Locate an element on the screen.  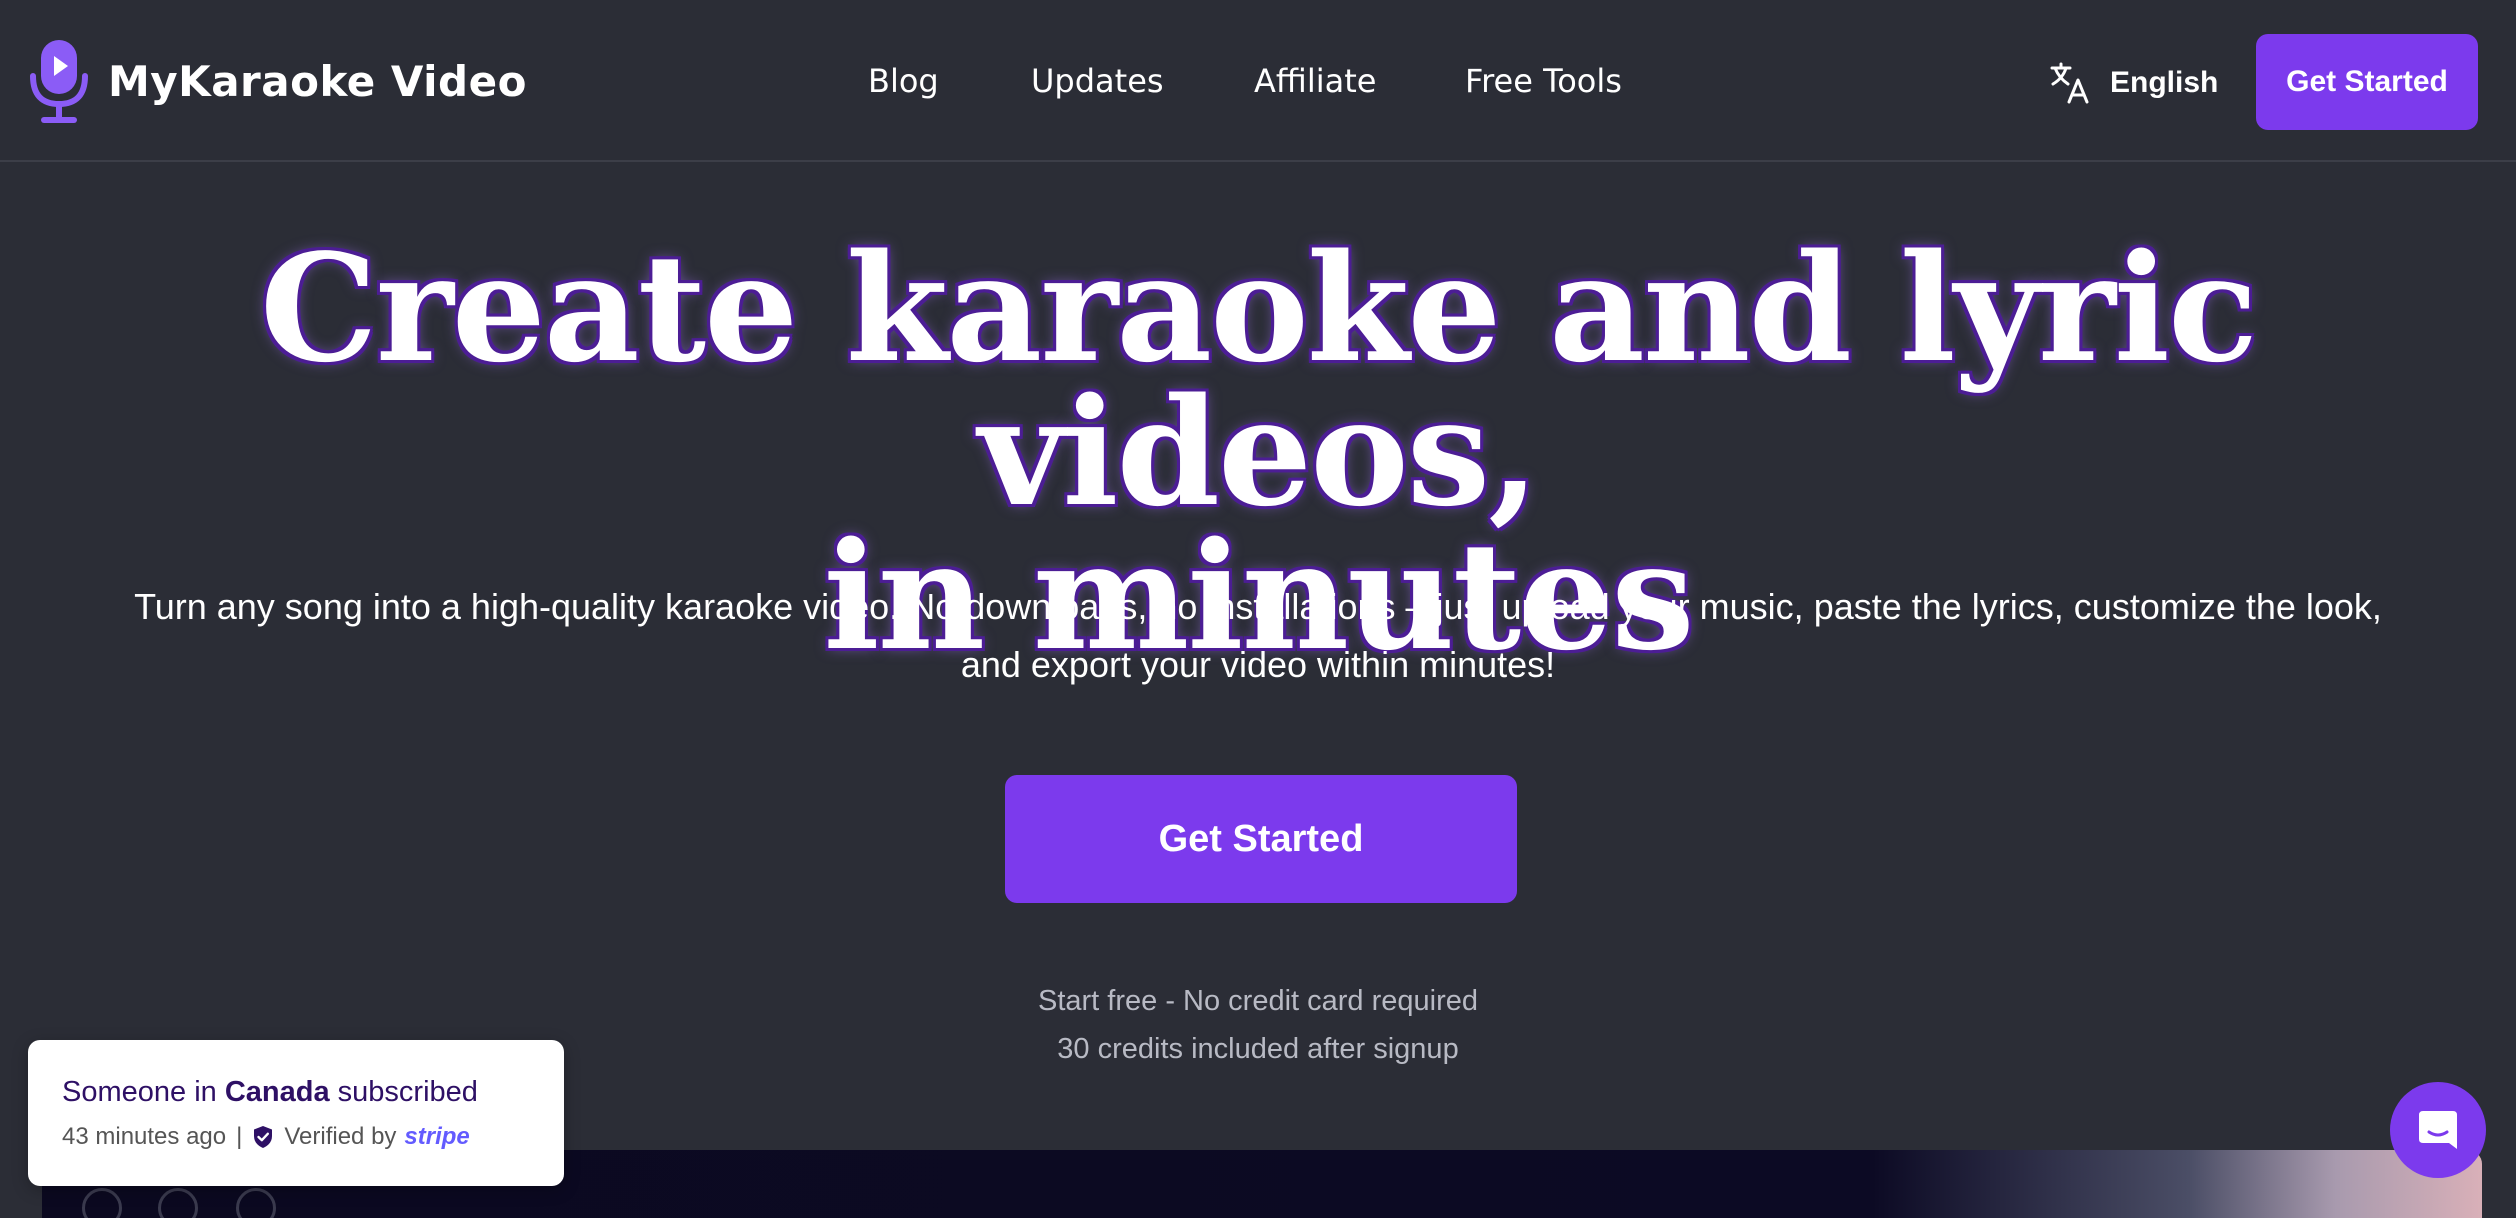
shield-check-icon is located at coordinates (263, 1137).